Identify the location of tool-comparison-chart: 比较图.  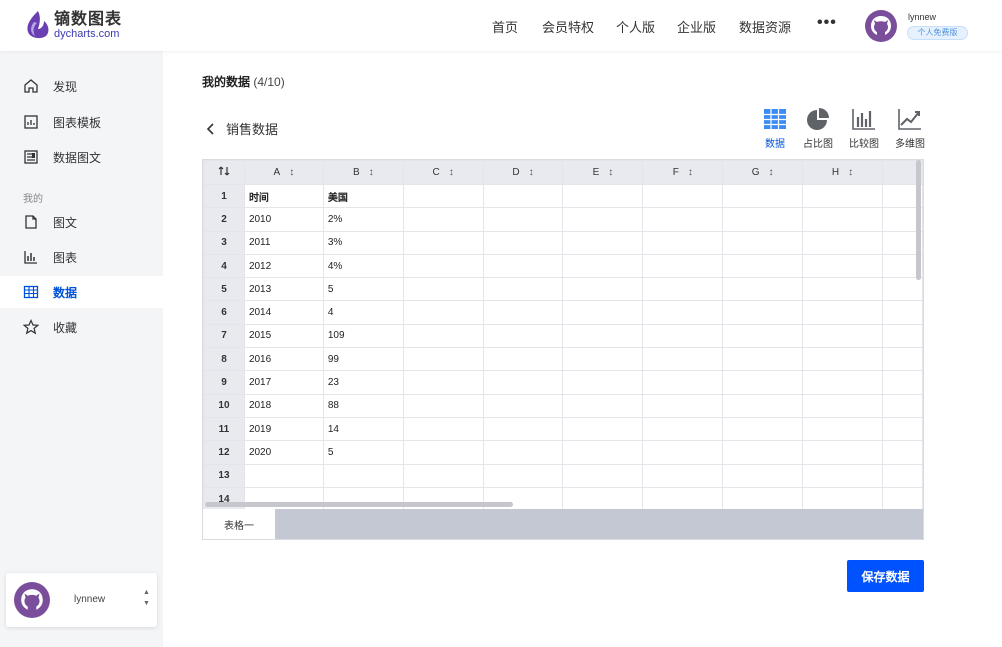
(864, 129).